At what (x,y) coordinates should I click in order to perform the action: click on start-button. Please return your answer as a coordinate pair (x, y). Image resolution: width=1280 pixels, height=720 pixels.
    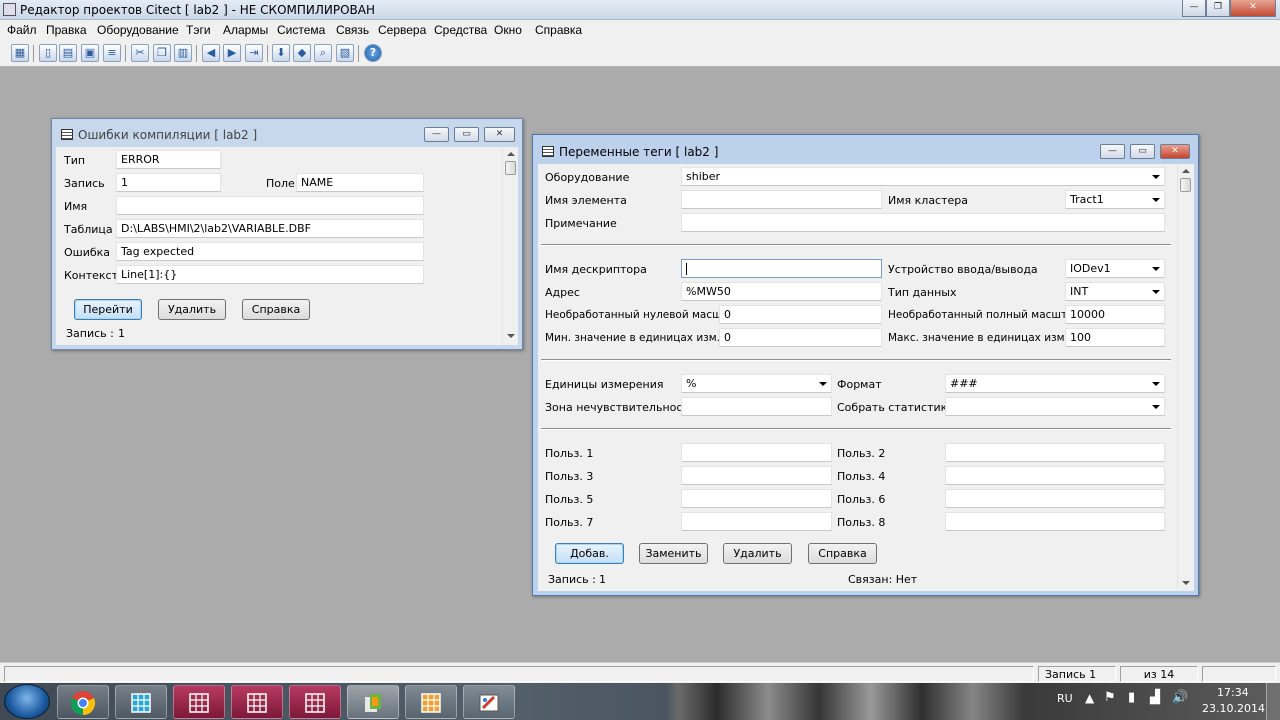
    Looking at the image, I should click on (27, 701).